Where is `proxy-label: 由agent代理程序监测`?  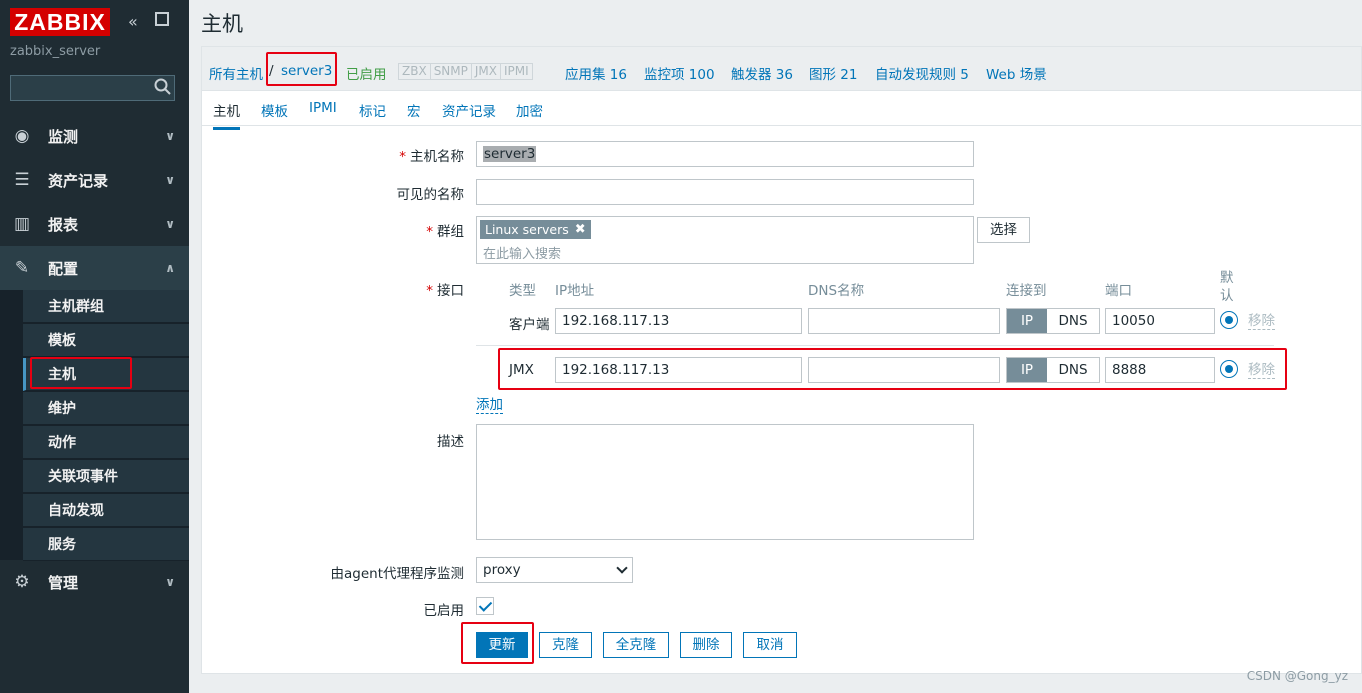
proxy-label: 由agent代理程序监测 is located at coordinates (397, 574).